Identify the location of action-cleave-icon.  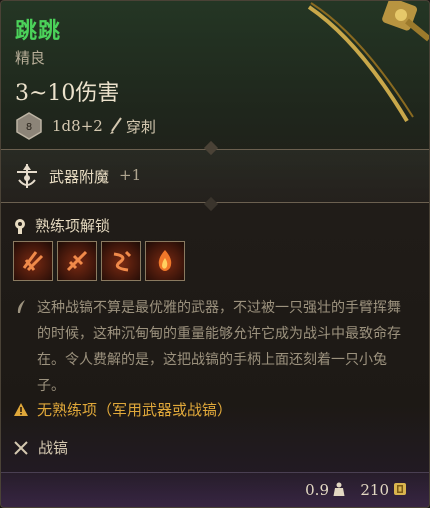
(77, 261).